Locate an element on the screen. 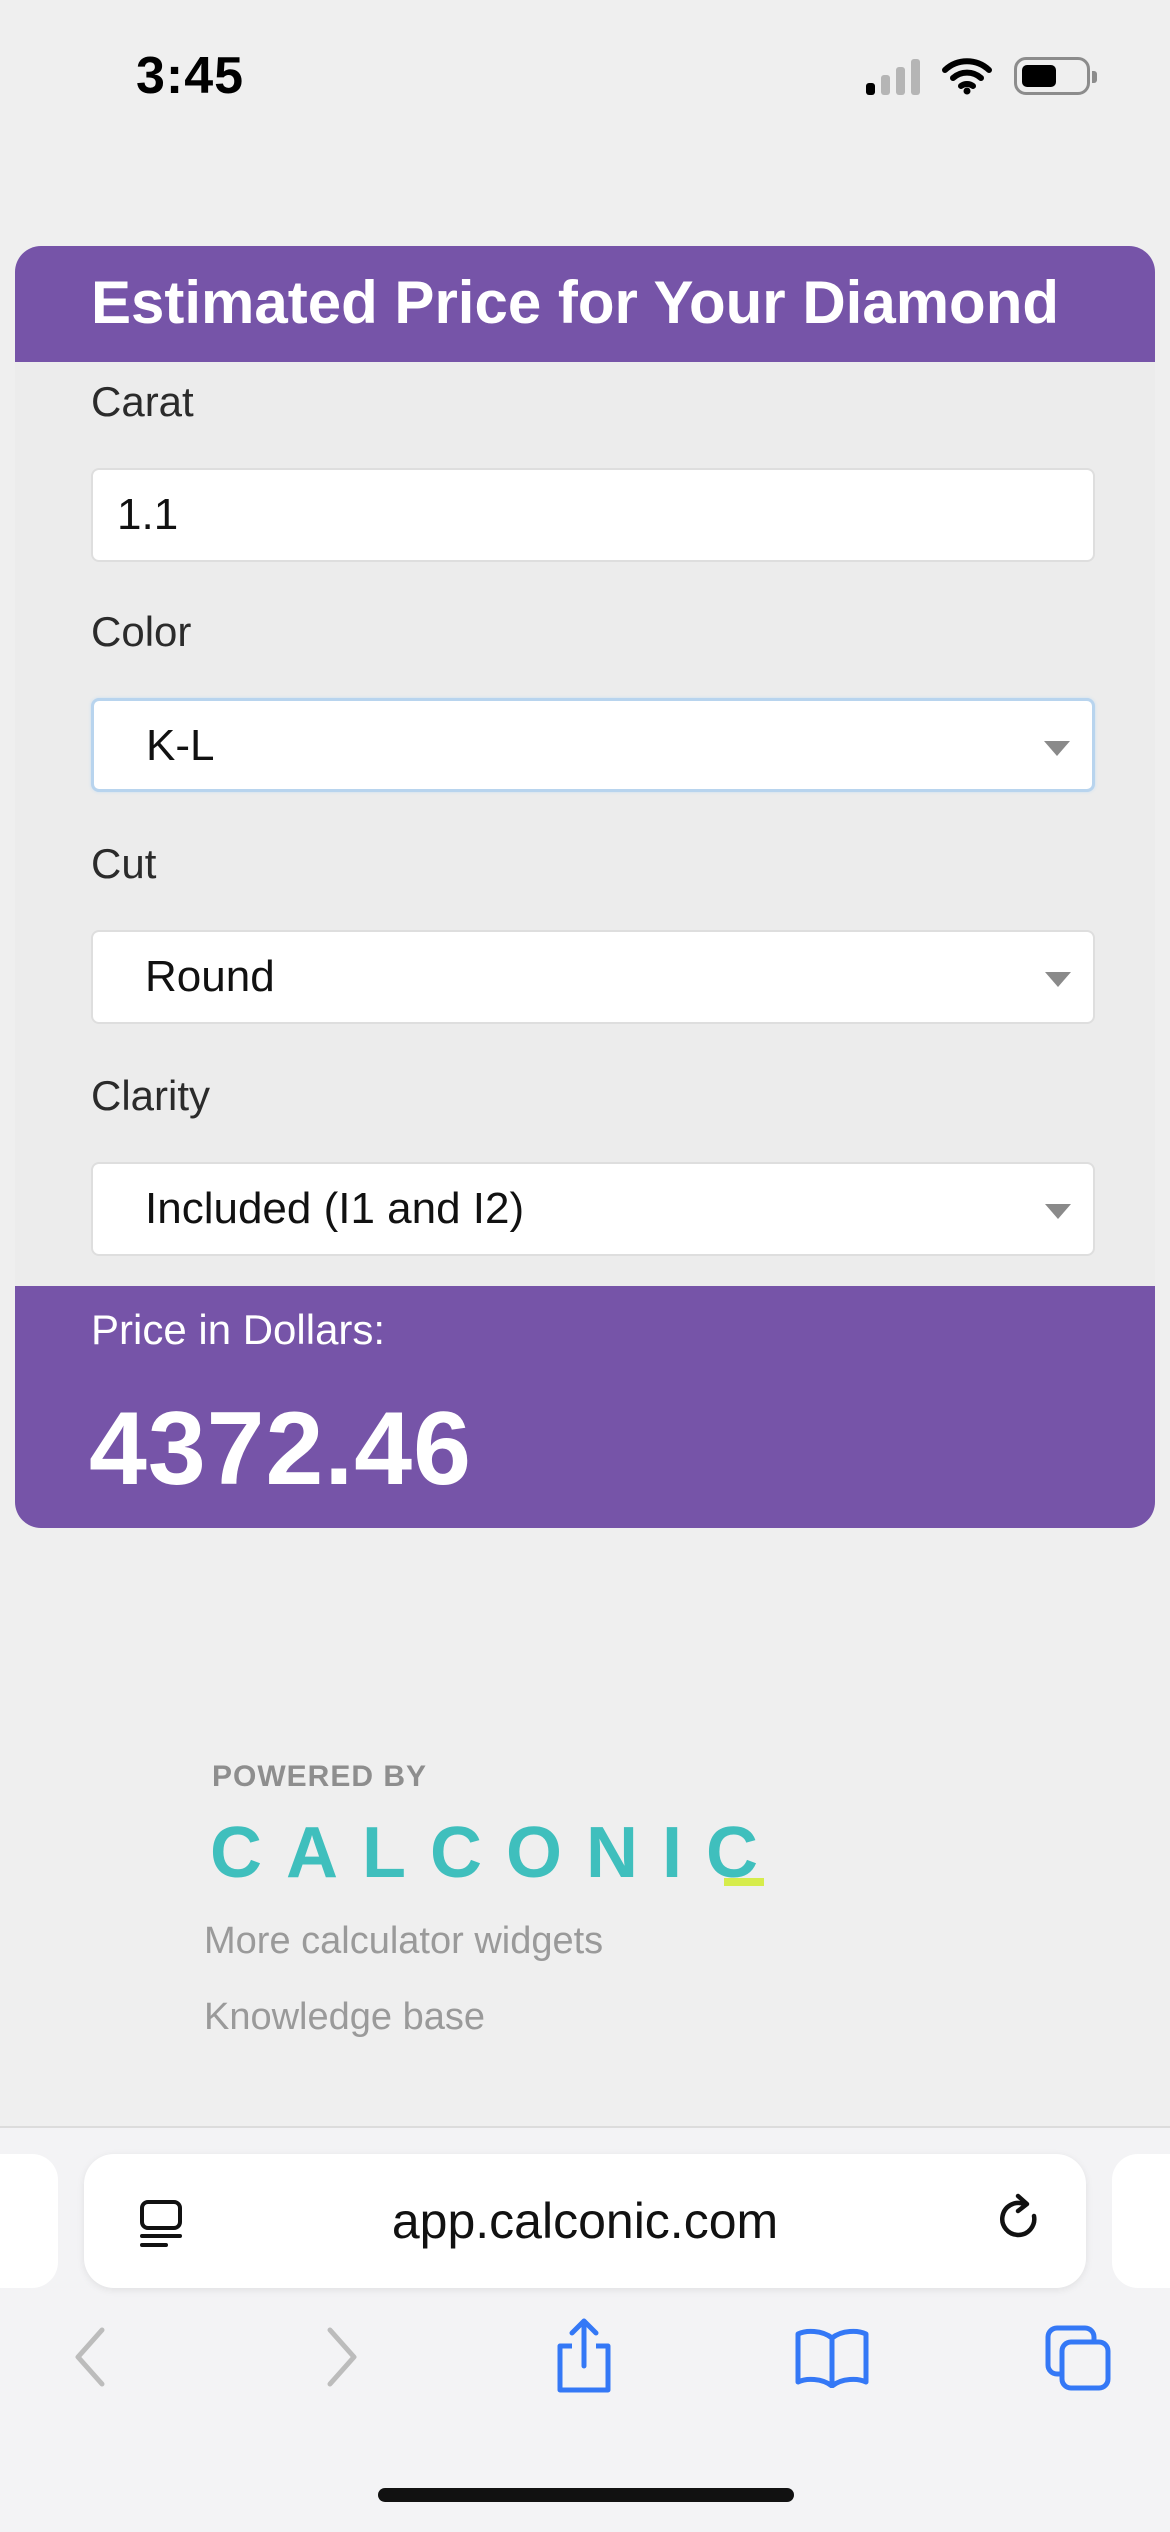  calculator-header: Estimated Price for Your Diamond is located at coordinates (585, 304).